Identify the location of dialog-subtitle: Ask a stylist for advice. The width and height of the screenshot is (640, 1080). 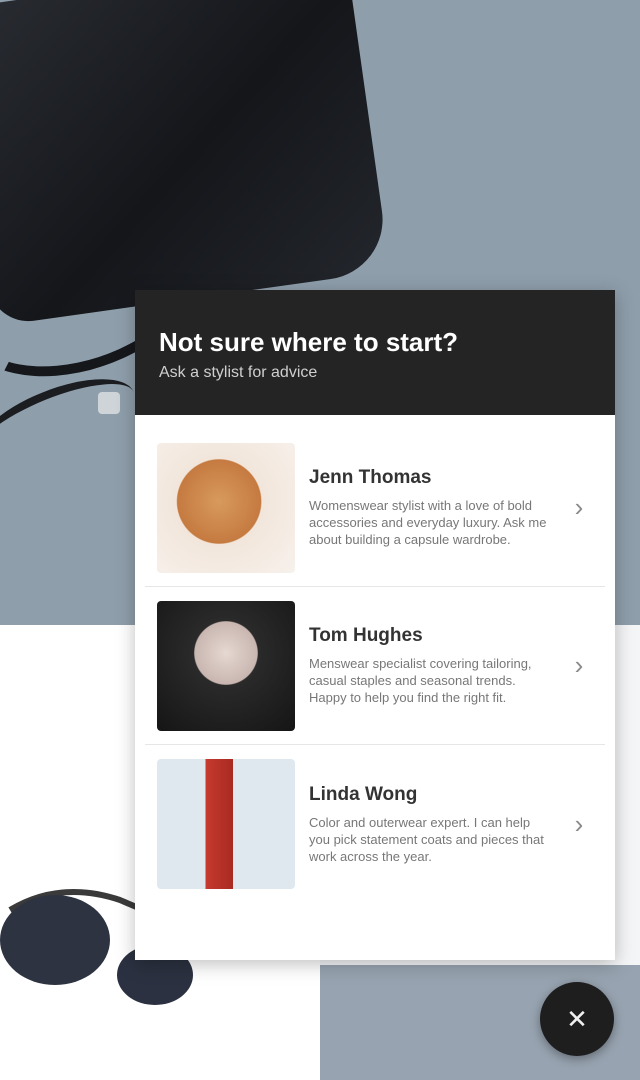
(238, 372).